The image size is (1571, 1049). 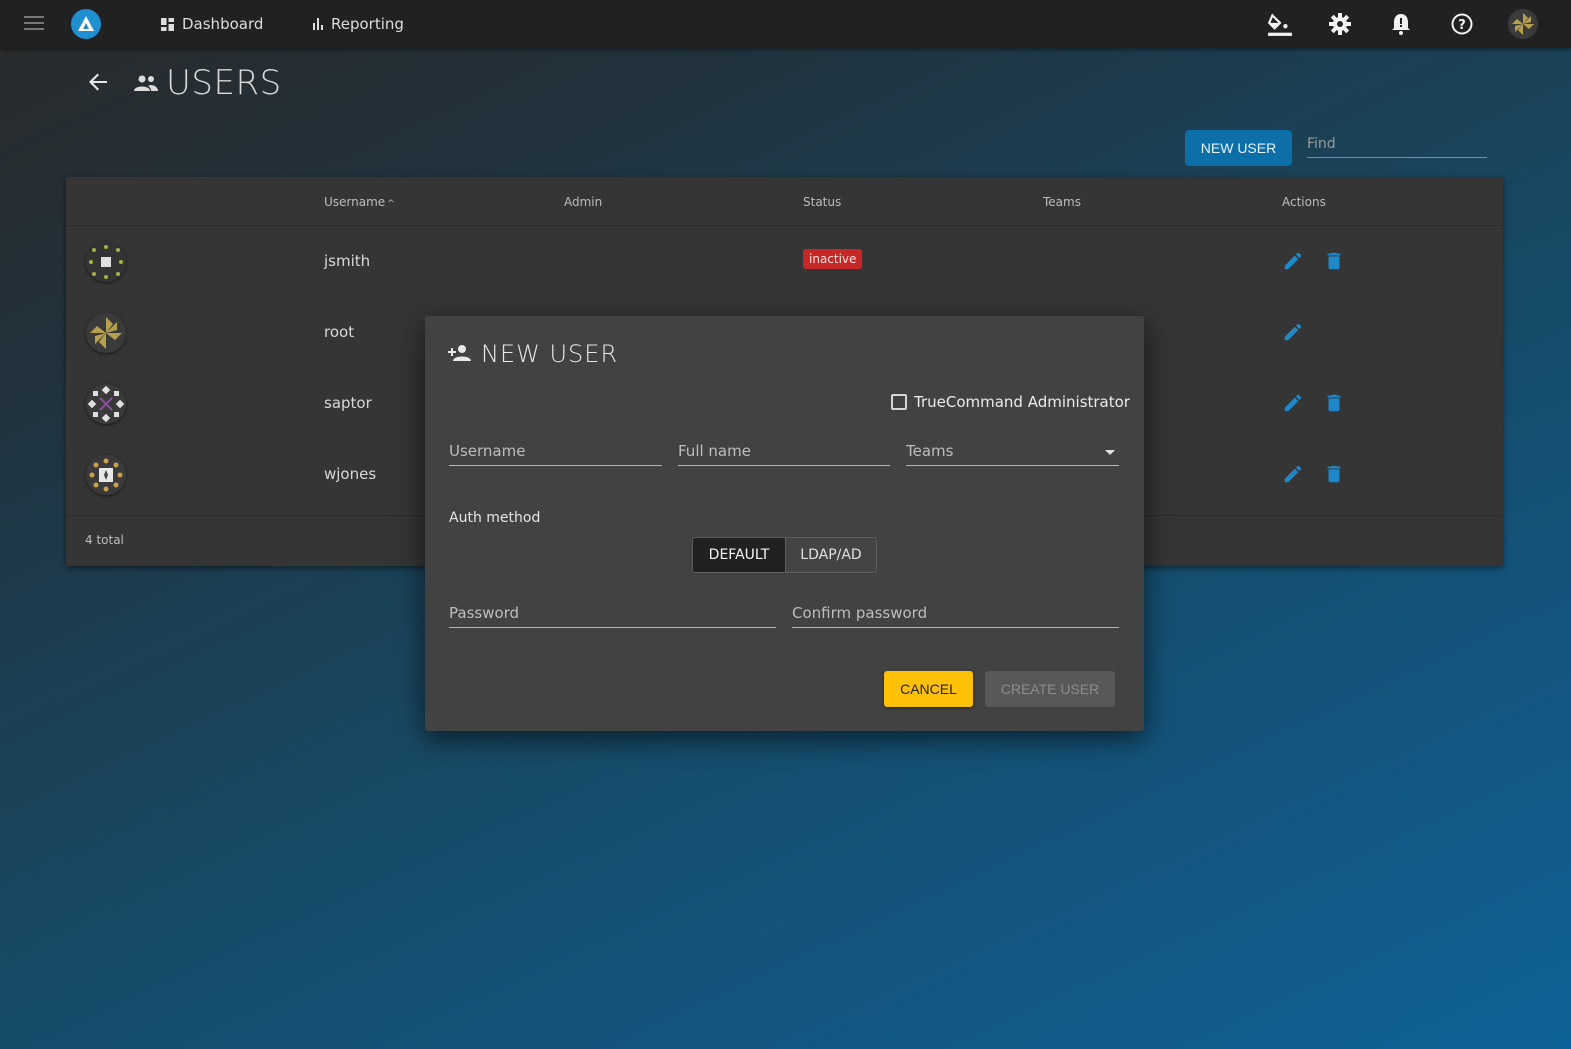 I want to click on app-logo, so click(x=86, y=24).